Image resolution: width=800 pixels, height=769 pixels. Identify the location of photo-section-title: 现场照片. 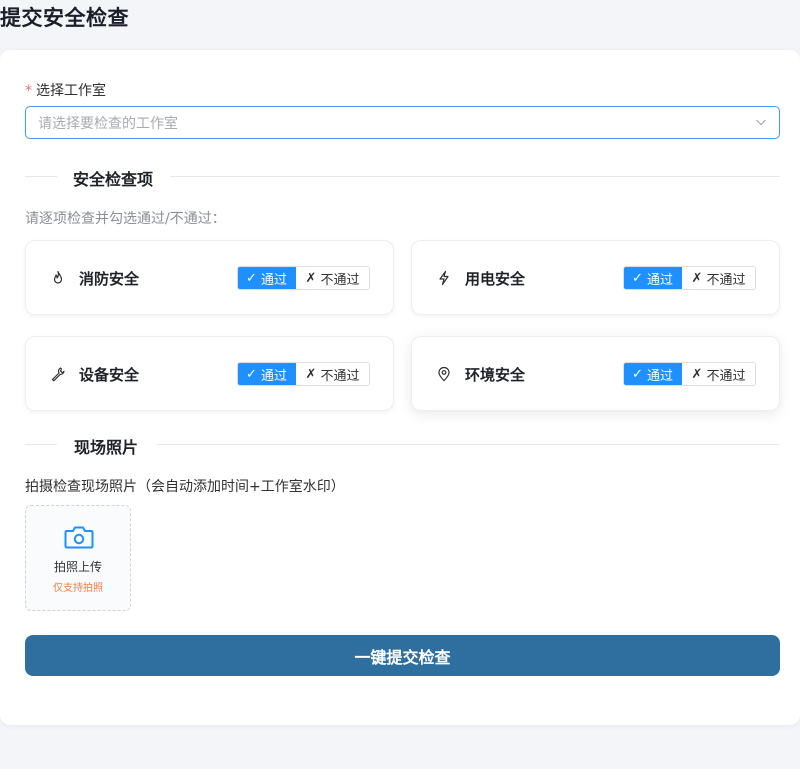
(106, 447).